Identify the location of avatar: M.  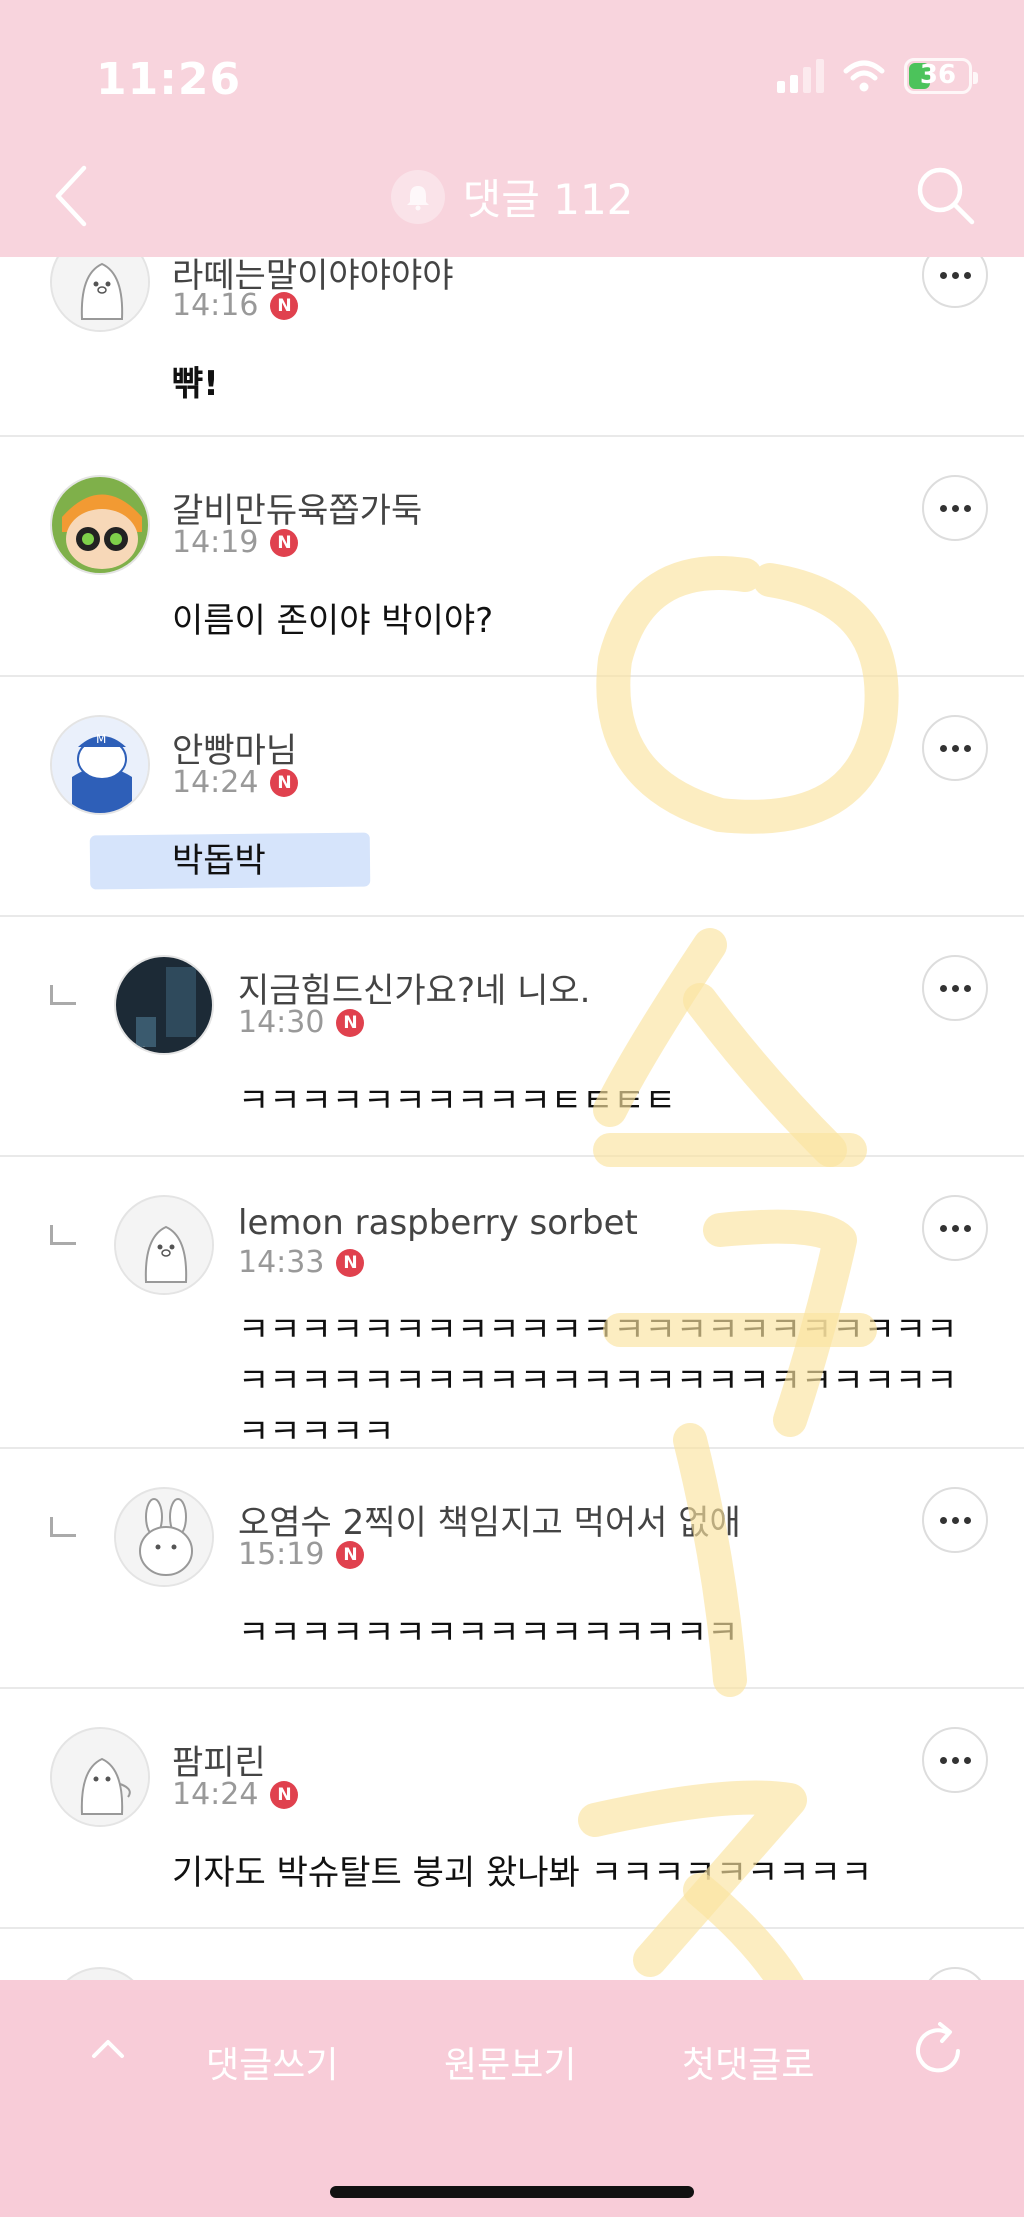
(100, 765).